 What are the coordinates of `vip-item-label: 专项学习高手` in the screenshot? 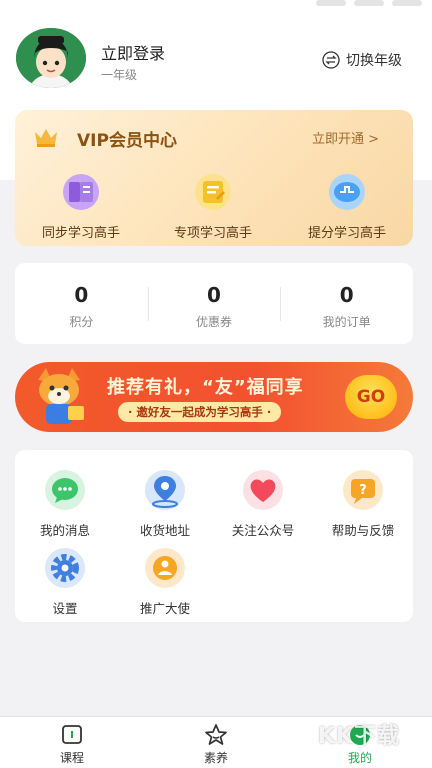 It's located at (212, 233).